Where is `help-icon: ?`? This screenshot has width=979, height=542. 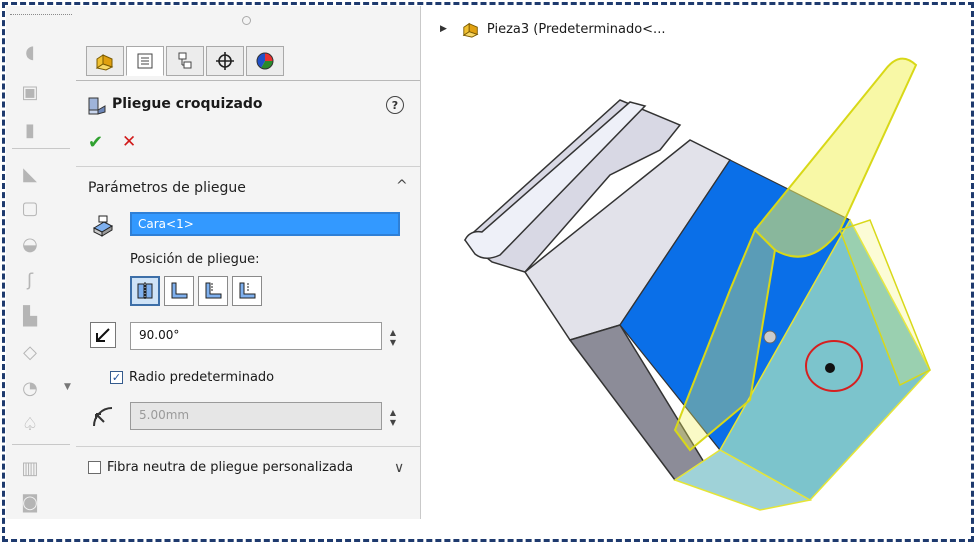
help-icon: ? is located at coordinates (395, 105).